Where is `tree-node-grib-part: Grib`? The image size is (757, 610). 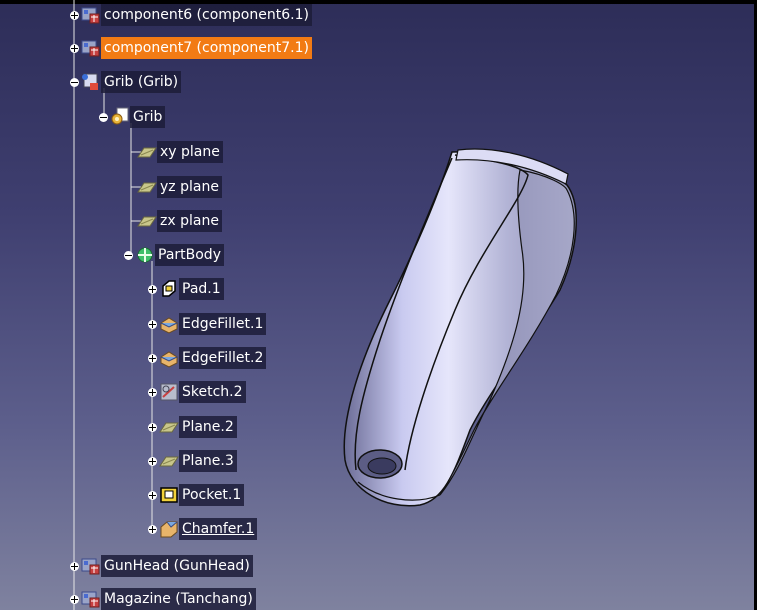 tree-node-grib-part: Grib is located at coordinates (132, 117).